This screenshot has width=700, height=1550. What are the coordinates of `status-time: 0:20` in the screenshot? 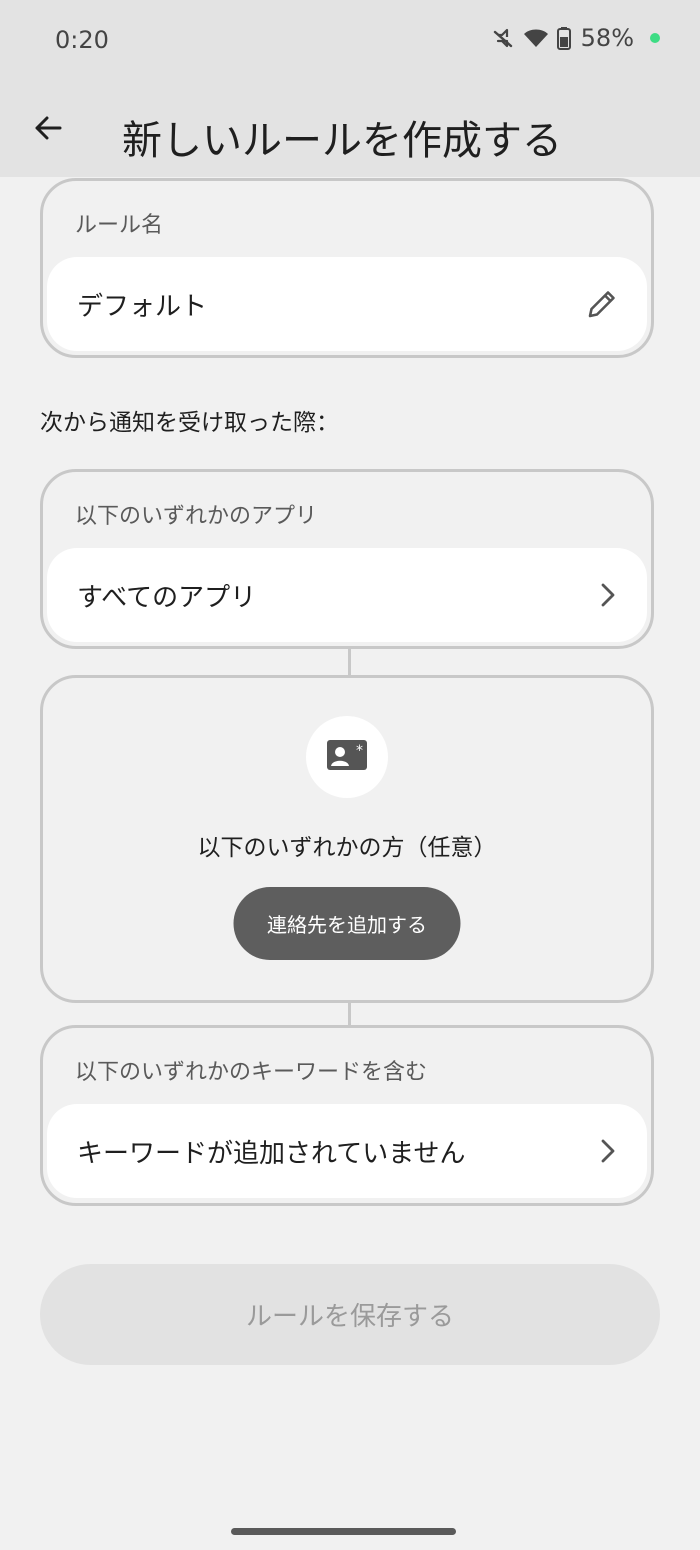 It's located at (82, 40).